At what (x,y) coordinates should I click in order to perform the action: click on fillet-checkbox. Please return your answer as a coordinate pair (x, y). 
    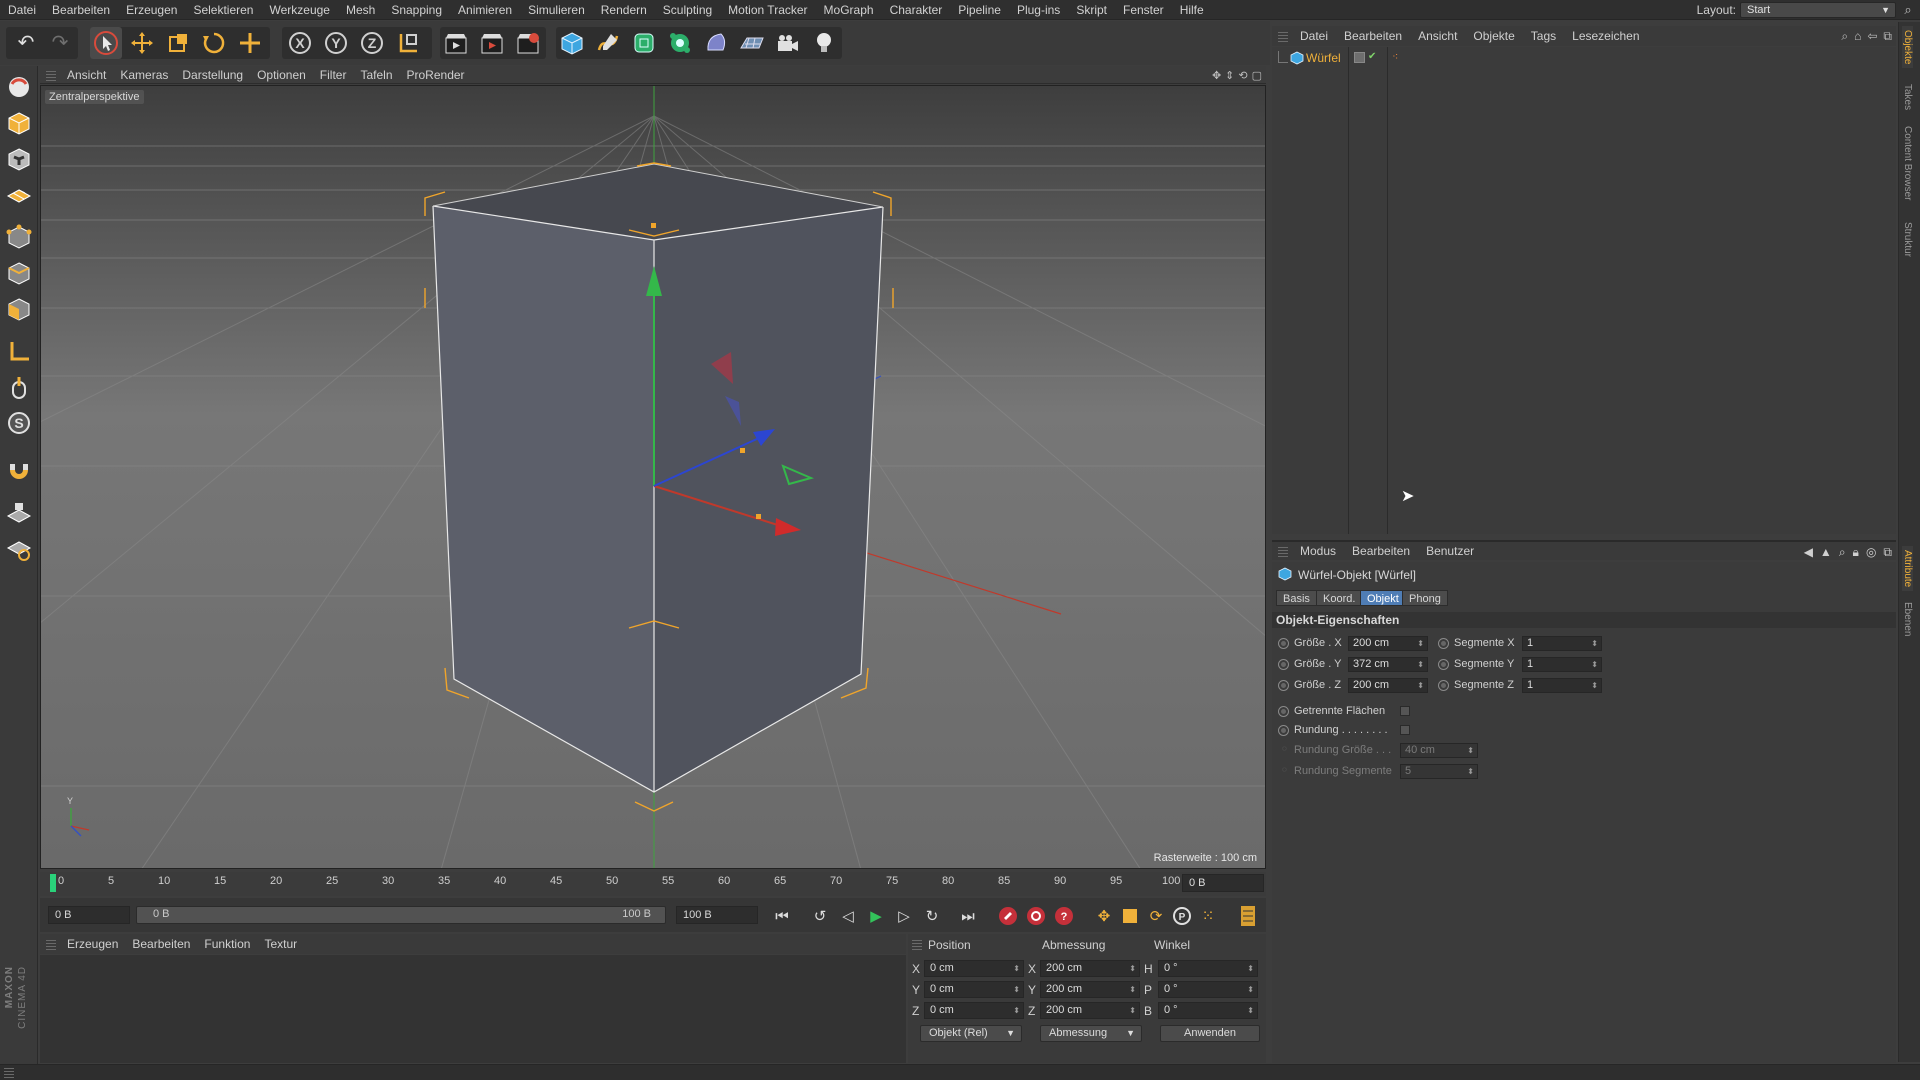
    Looking at the image, I should click on (1405, 730).